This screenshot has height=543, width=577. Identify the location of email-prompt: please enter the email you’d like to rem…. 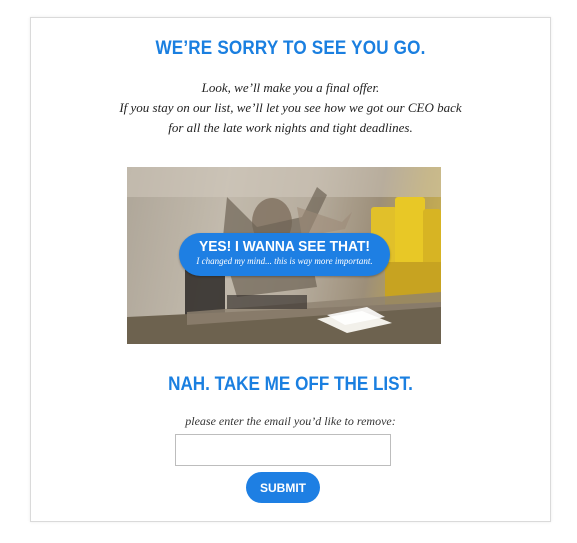
(290, 421).